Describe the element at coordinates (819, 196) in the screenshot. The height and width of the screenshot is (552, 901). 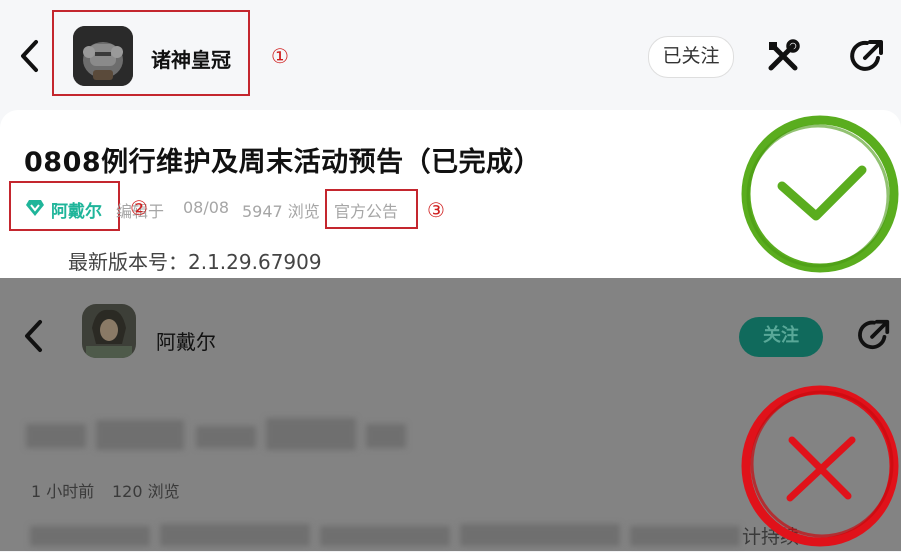
I see `check-mark-icon` at that location.